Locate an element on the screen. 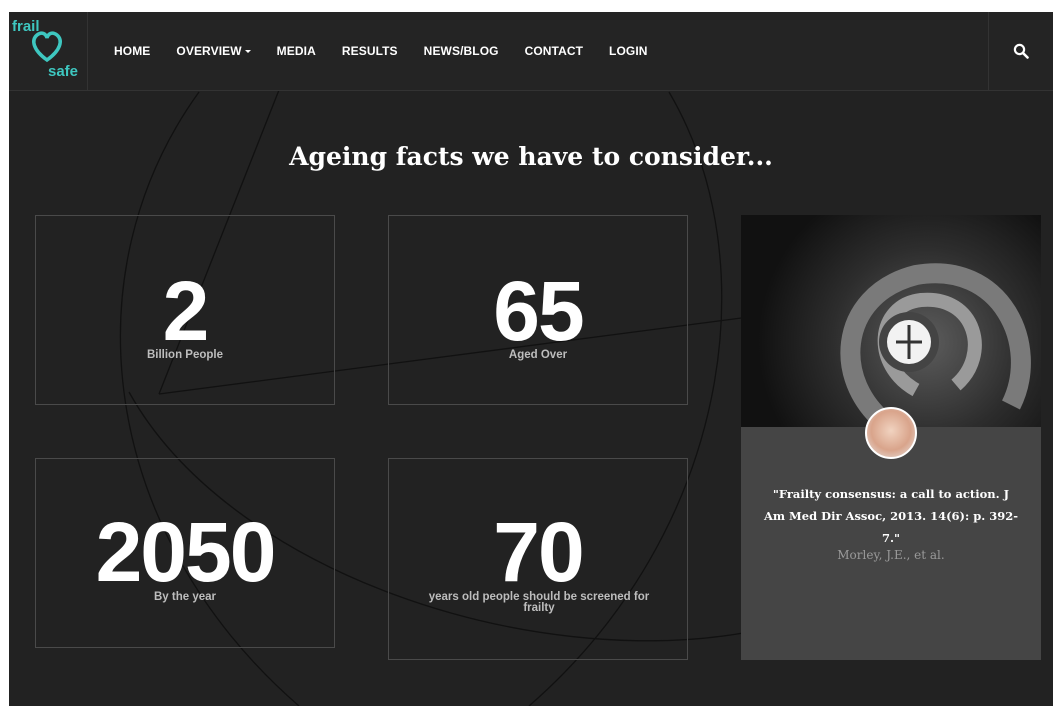 The width and height of the screenshot is (1053, 706). nav-label-results: RESULTS is located at coordinates (369, 51).